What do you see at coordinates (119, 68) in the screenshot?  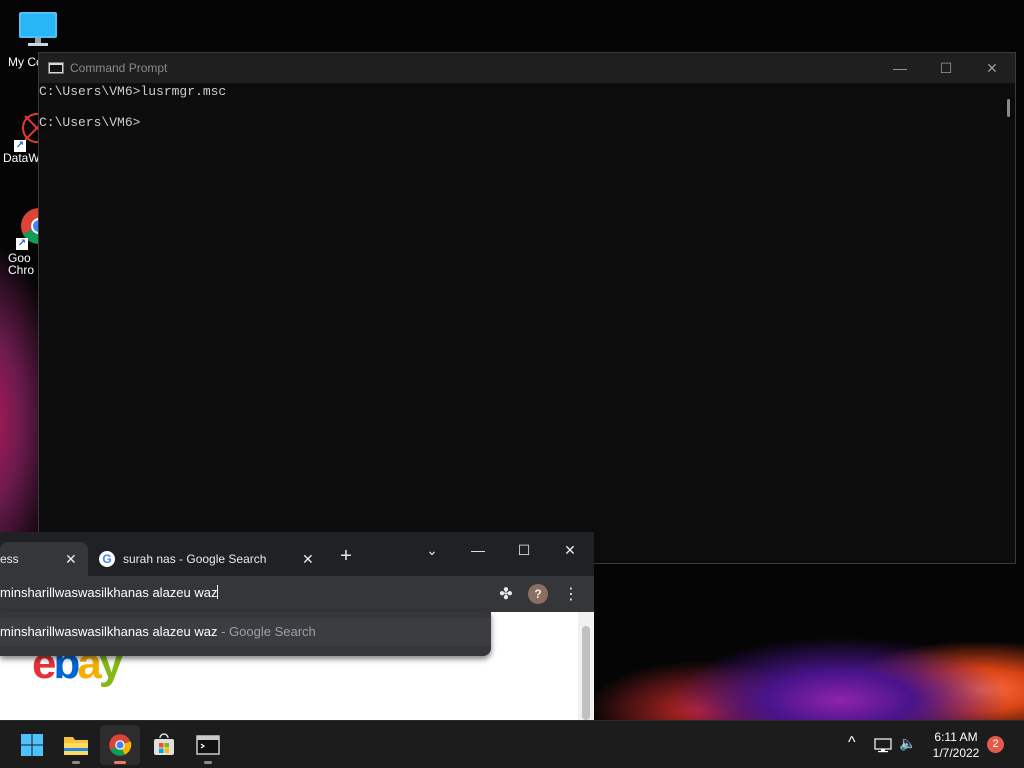 I see `cmd-title: Command Prompt` at bounding box center [119, 68].